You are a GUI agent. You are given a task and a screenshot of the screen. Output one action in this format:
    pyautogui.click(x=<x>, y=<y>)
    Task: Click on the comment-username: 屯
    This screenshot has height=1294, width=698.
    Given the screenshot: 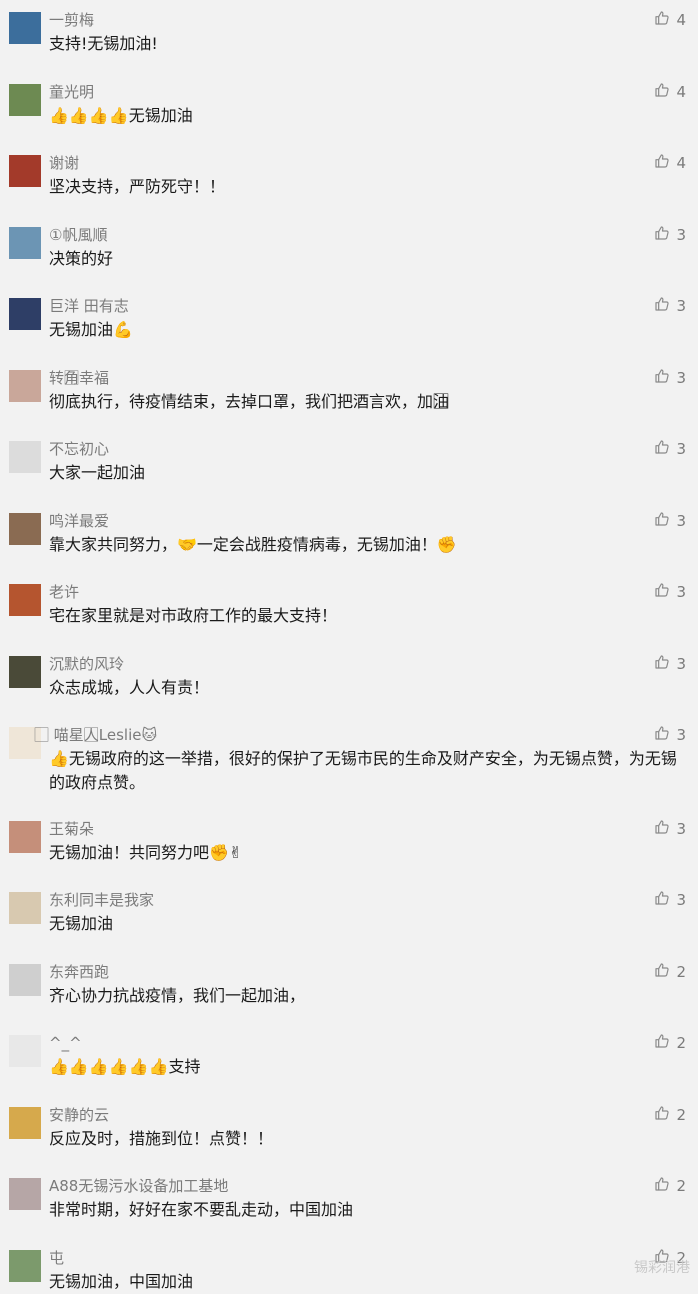 What is the action you would take?
    pyautogui.click(x=56, y=1258)
    